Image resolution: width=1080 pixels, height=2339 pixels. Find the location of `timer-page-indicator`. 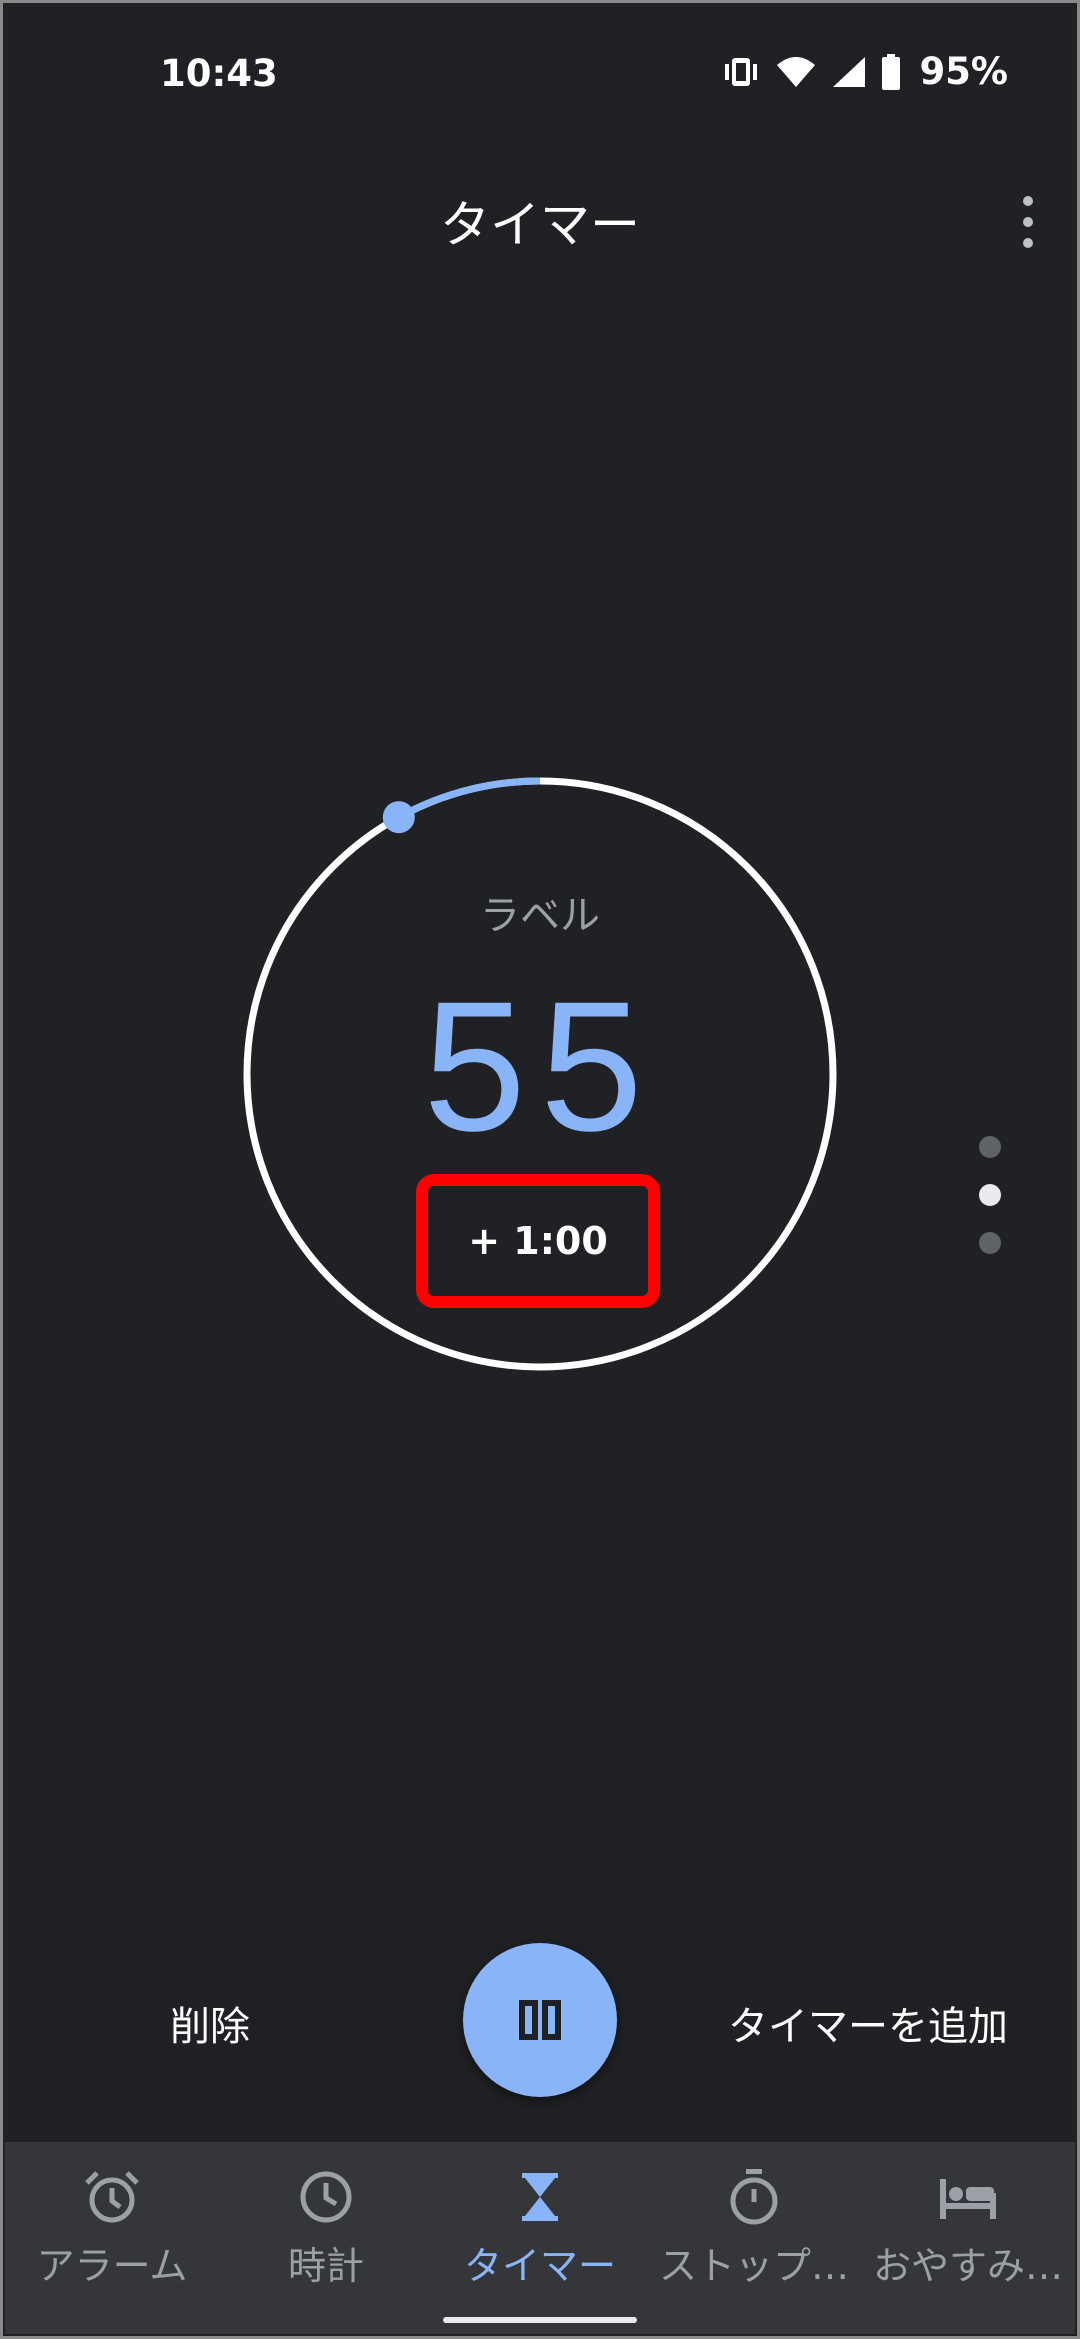

timer-page-indicator is located at coordinates (990, 1195).